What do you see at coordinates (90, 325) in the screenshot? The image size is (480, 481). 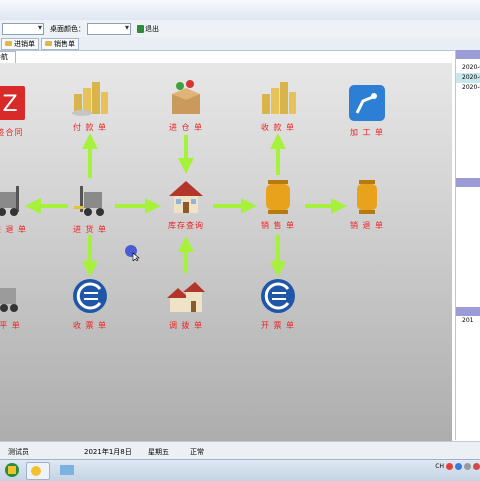 I see `receive-invoice-label: 收 票 单` at bounding box center [90, 325].